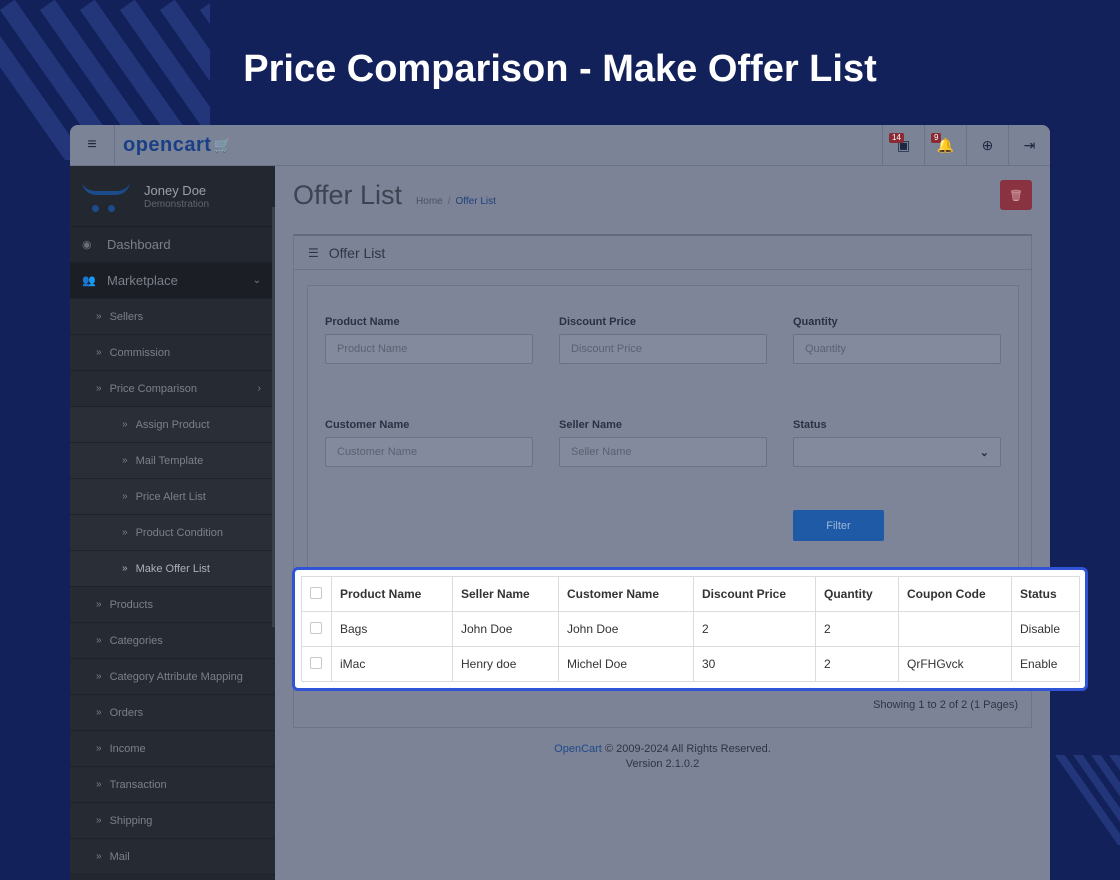 The height and width of the screenshot is (880, 1120). Describe the element at coordinates (179, 532) in the screenshot. I see `sidebar-item-label: Product Condition` at that location.